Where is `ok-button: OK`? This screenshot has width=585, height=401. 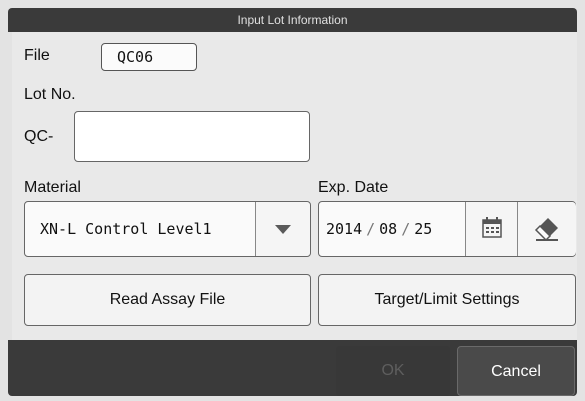
ok-button: OK is located at coordinates (393, 371).